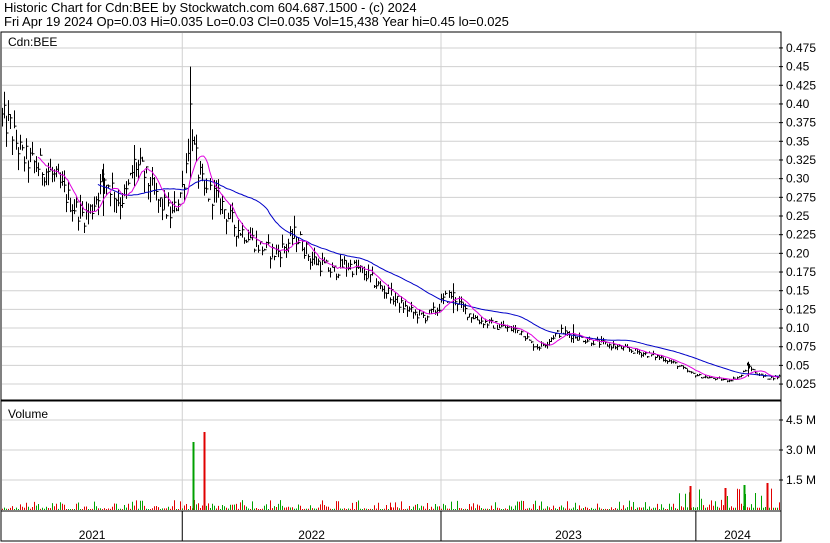 Image resolution: width=830 pixels, height=543 pixels. What do you see at coordinates (92, 535) in the screenshot?
I see `year-label: 2021` at bounding box center [92, 535].